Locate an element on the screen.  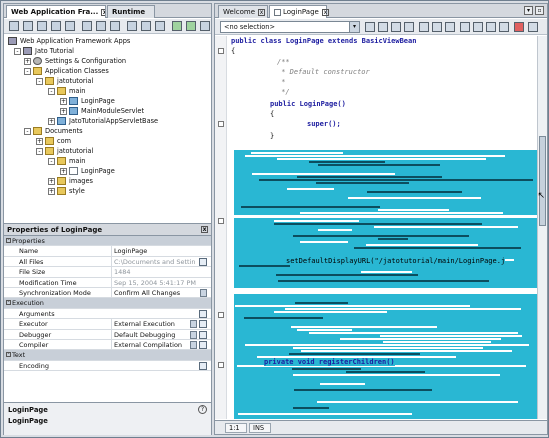
property-section: - Text is located at coordinates (107, 355).